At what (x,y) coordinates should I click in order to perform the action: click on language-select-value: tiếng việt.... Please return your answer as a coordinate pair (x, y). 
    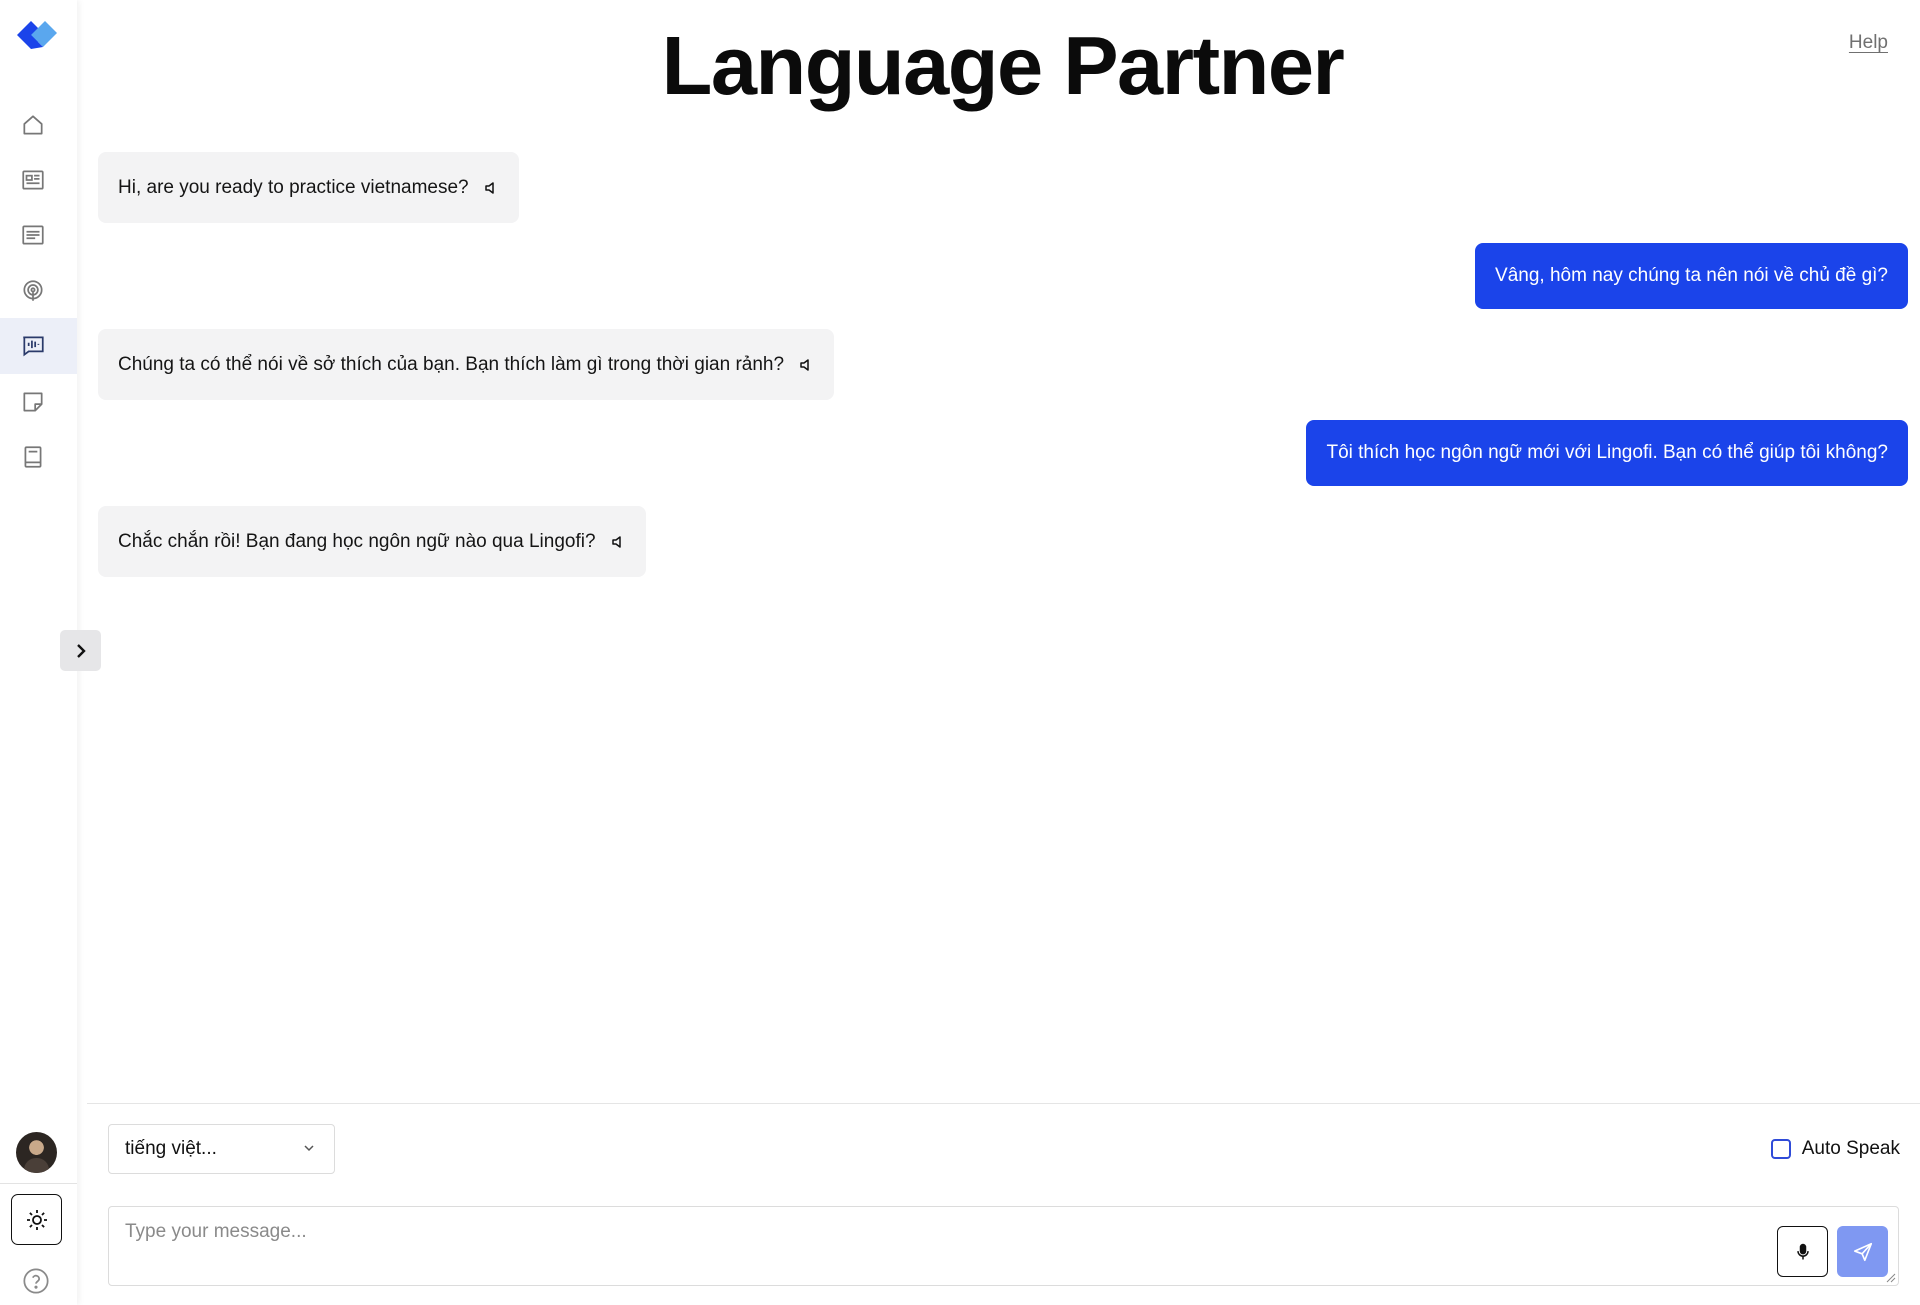
    Looking at the image, I should click on (171, 1148).